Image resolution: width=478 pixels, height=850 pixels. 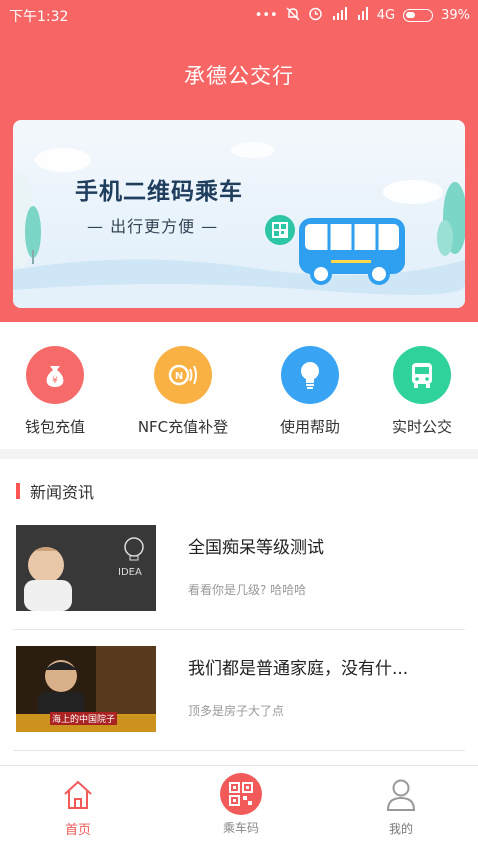 I want to click on news-item: 海上的中国院子 我们都是普通家庭，没有什... 顶多是房子大了点, so click(x=239, y=690).